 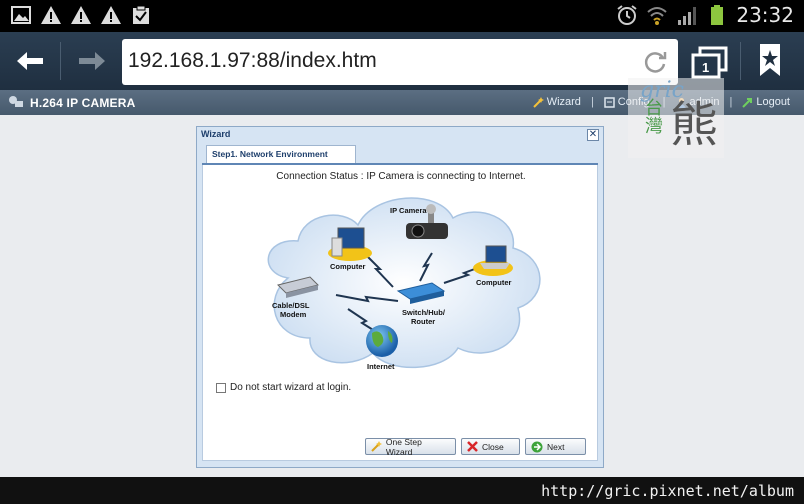 I want to click on config-icon, so click(x=609, y=102).